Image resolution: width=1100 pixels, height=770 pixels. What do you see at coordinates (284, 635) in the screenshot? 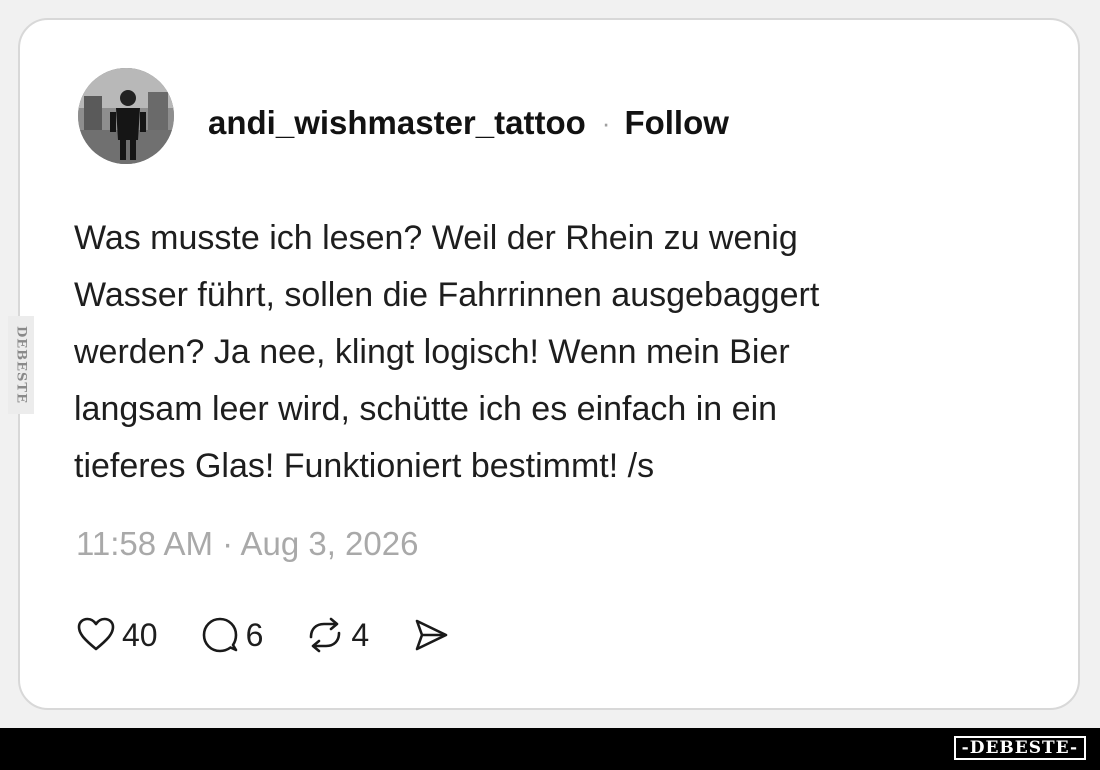
I see `action-bar: 40 6 4` at bounding box center [284, 635].